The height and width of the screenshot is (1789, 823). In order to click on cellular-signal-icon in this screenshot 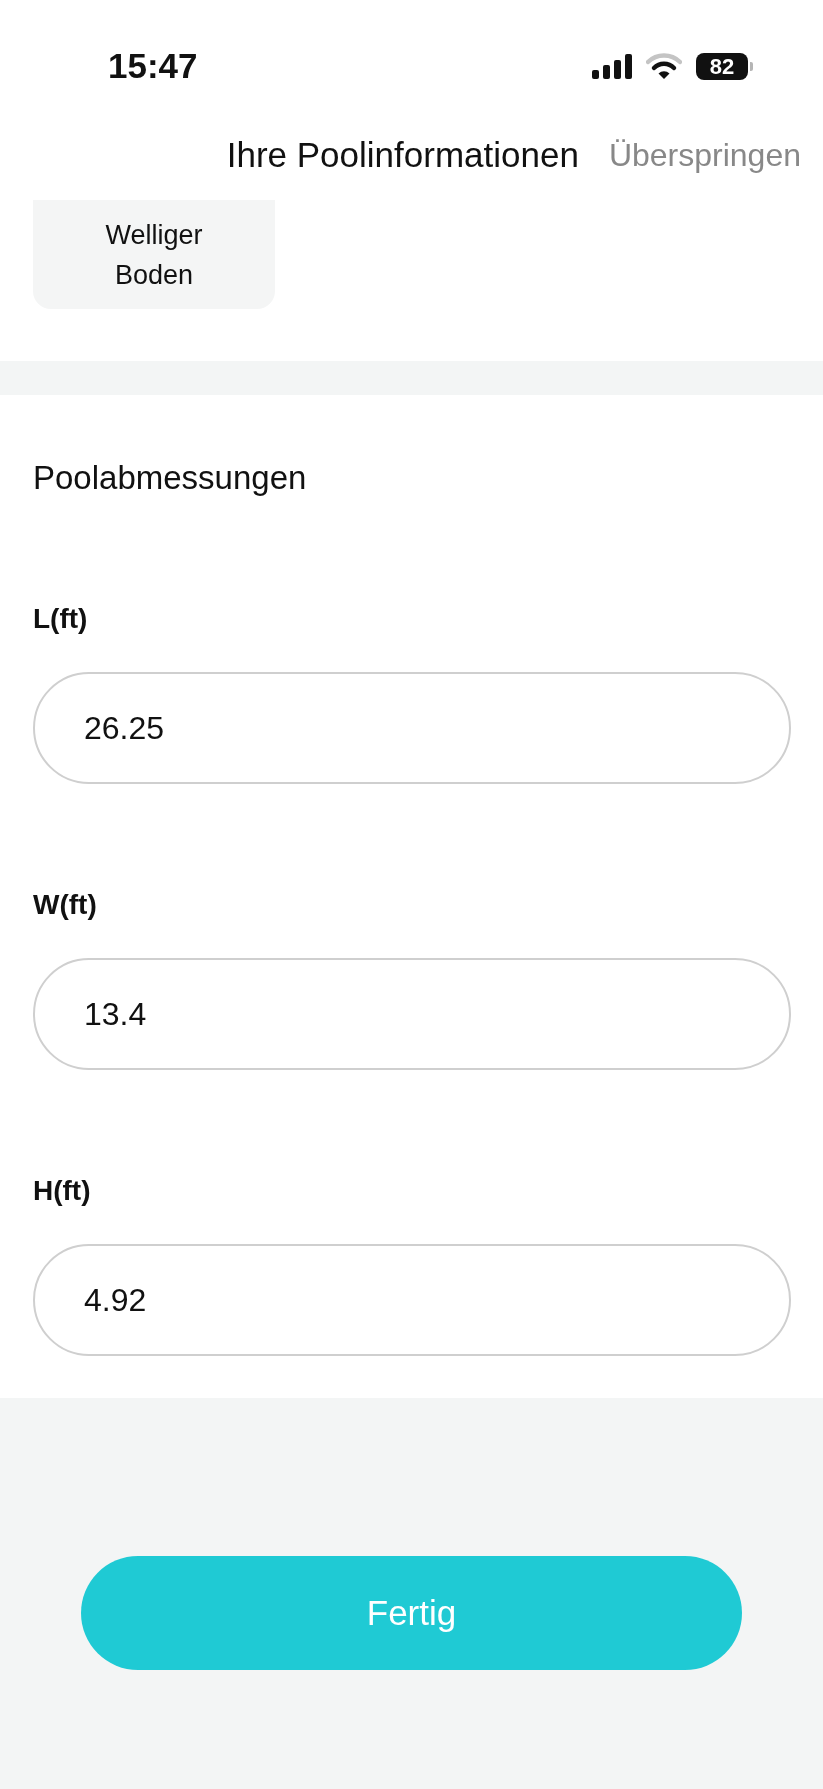, I will do `click(612, 66)`.